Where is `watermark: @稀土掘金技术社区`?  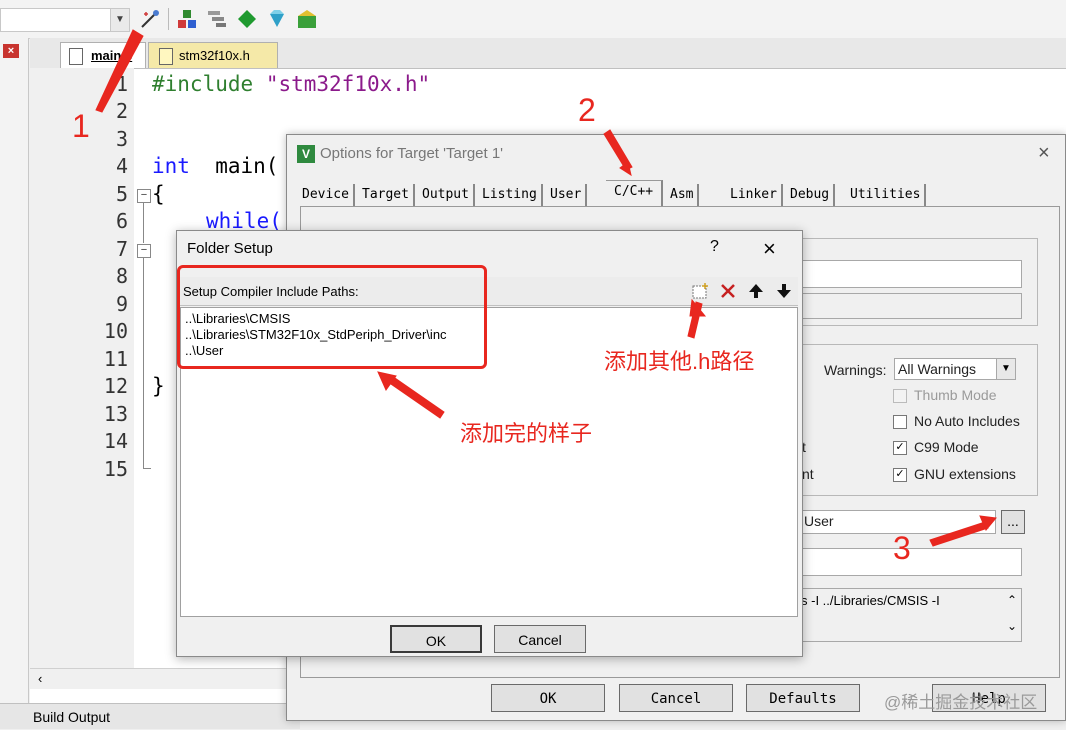
watermark: @稀土掘金技术社区 is located at coordinates (961, 702).